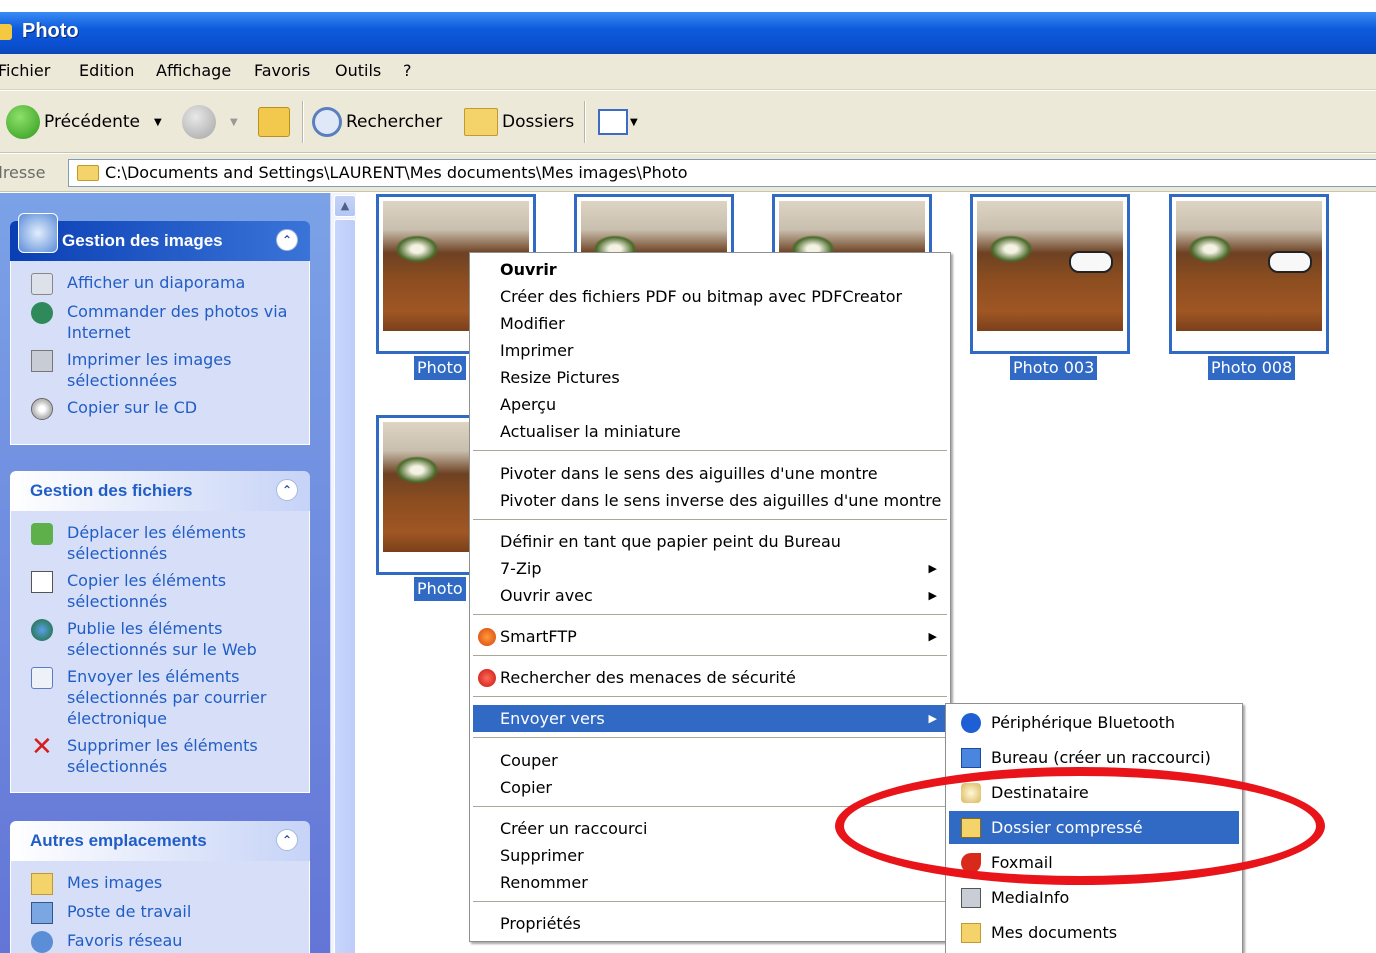  What do you see at coordinates (327, 122) in the screenshot?
I see `search-icon` at bounding box center [327, 122].